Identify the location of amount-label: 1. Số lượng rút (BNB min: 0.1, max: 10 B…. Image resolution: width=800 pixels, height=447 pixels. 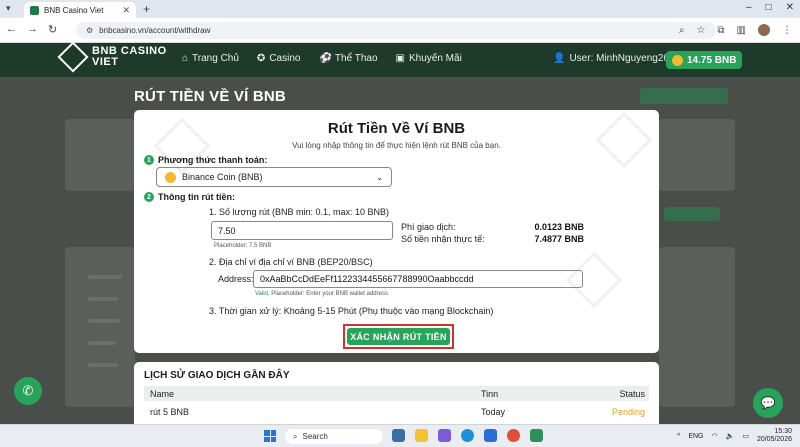
(299, 212).